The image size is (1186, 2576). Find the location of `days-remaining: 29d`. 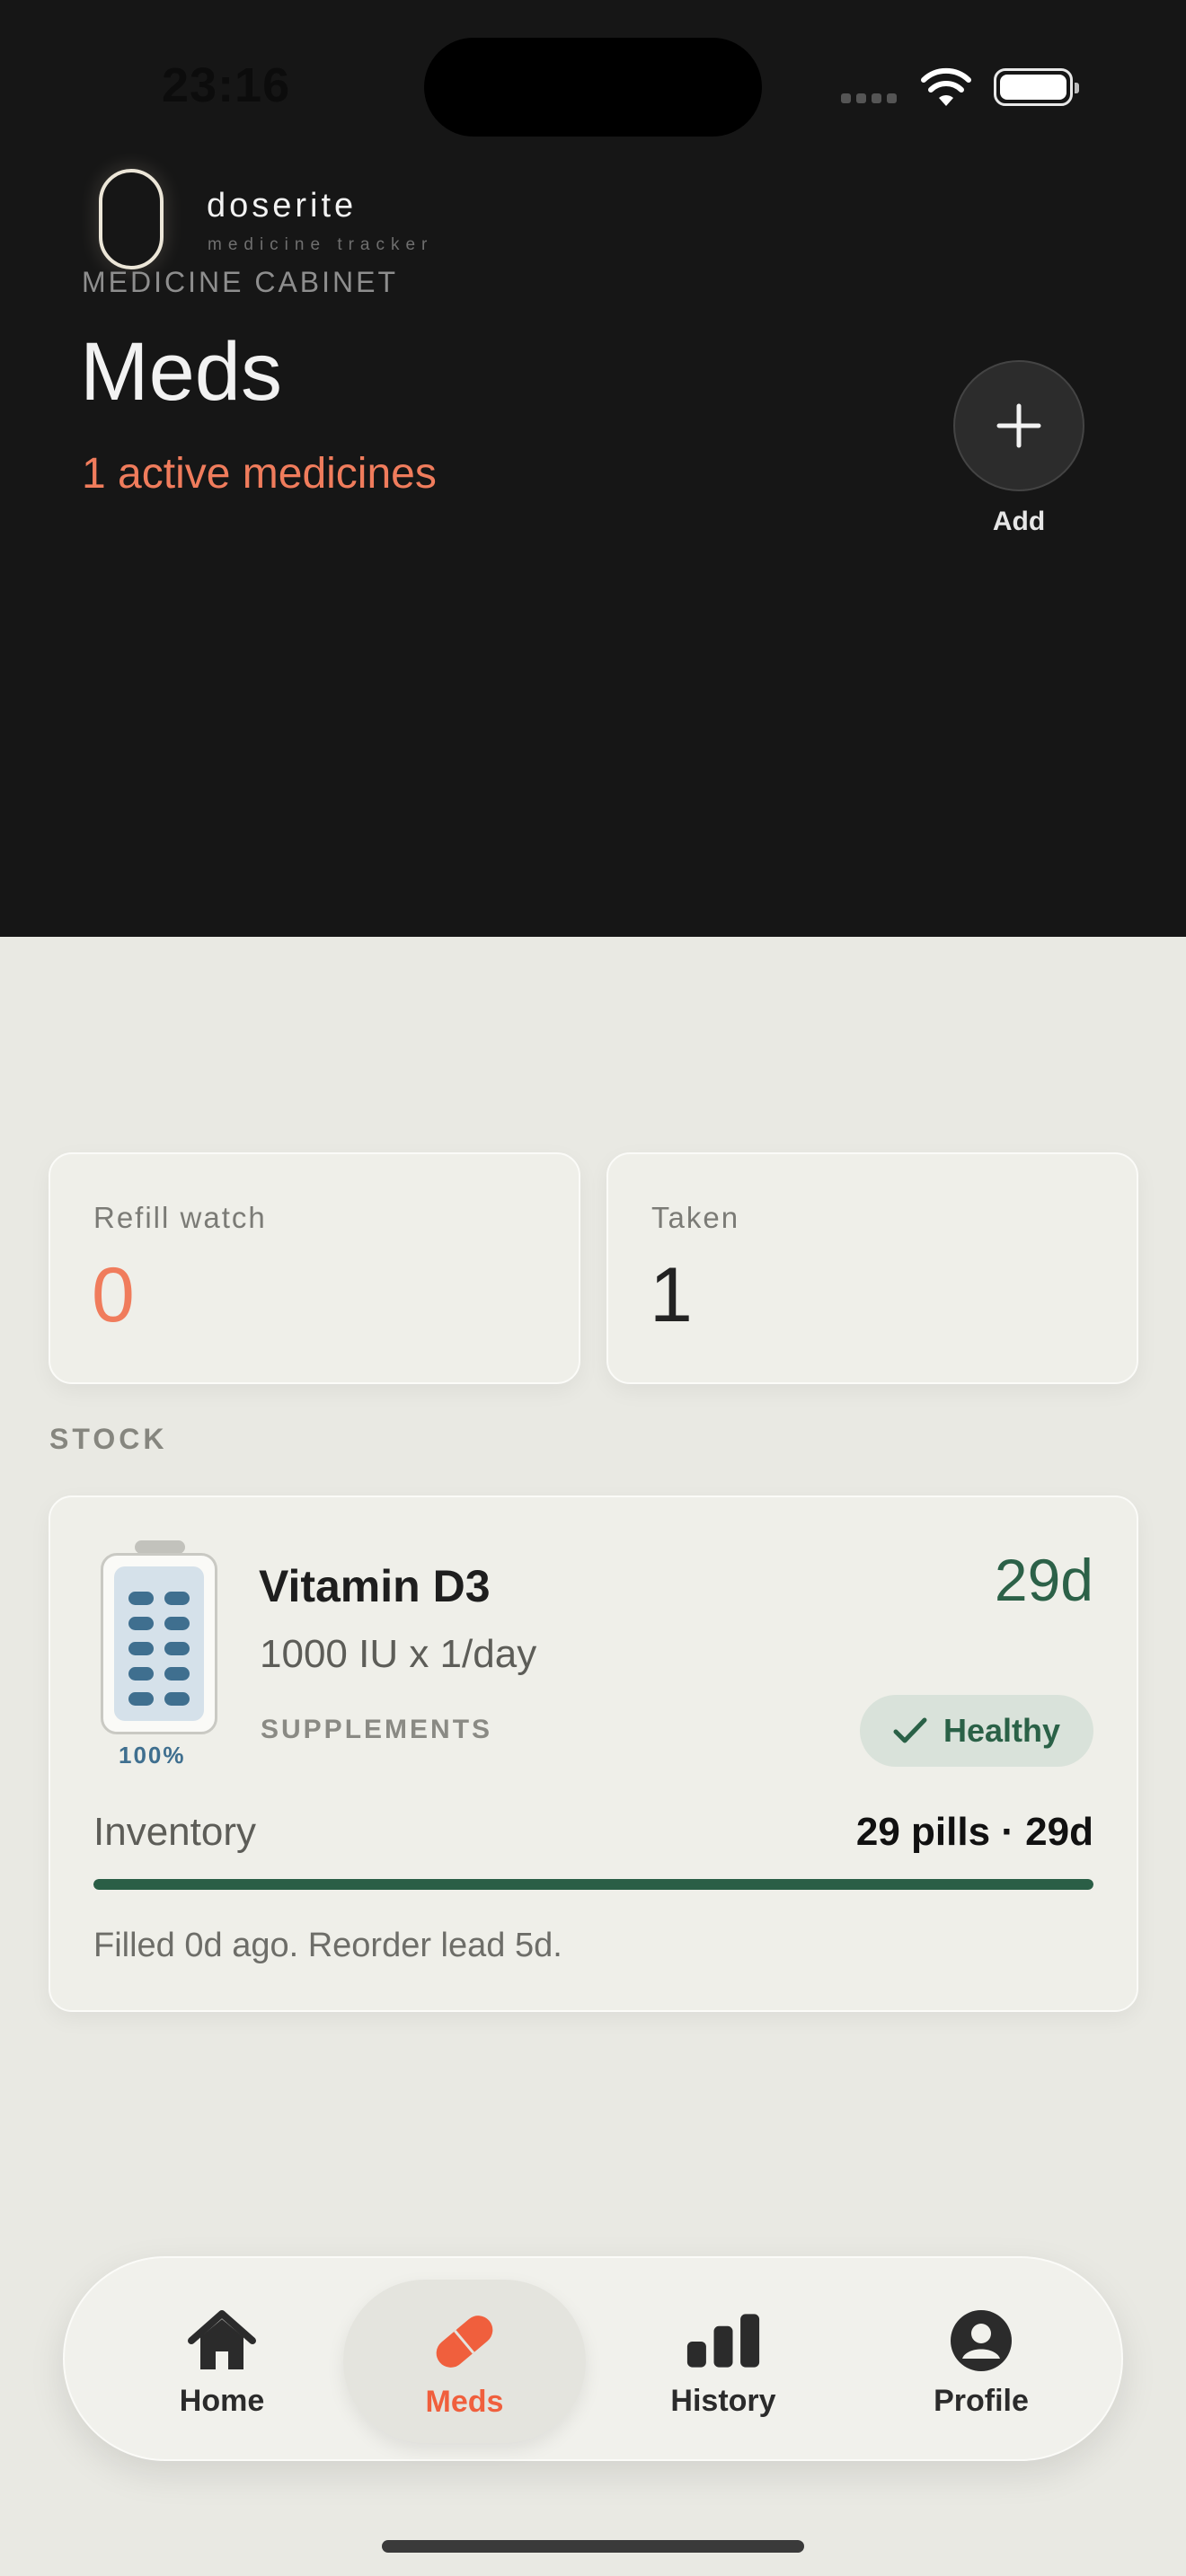

days-remaining: 29d is located at coordinates (1043, 1580).